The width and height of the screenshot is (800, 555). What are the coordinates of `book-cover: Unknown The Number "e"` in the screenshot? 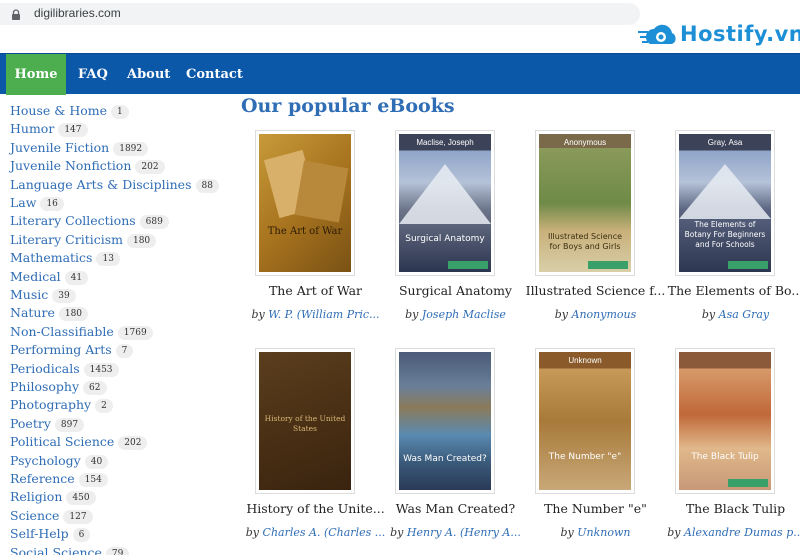 It's located at (585, 421).